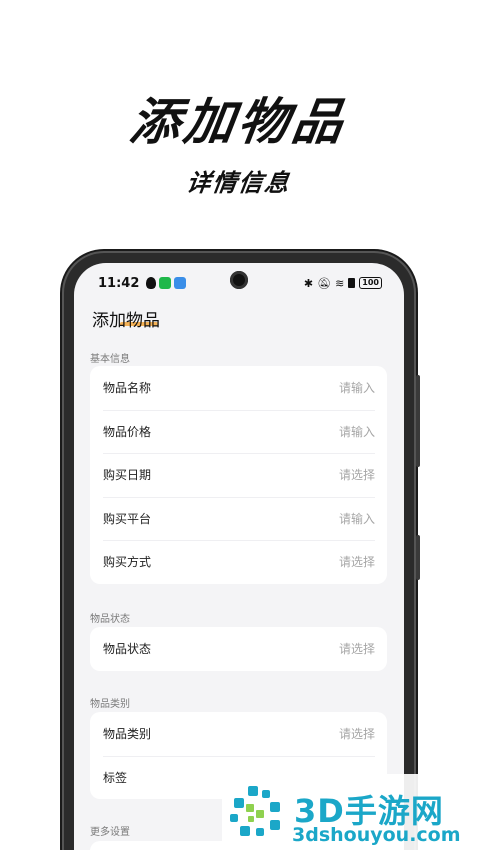 The image size is (478, 850). I want to click on form-row-item-price: 物品价格 请输入, so click(238, 431).